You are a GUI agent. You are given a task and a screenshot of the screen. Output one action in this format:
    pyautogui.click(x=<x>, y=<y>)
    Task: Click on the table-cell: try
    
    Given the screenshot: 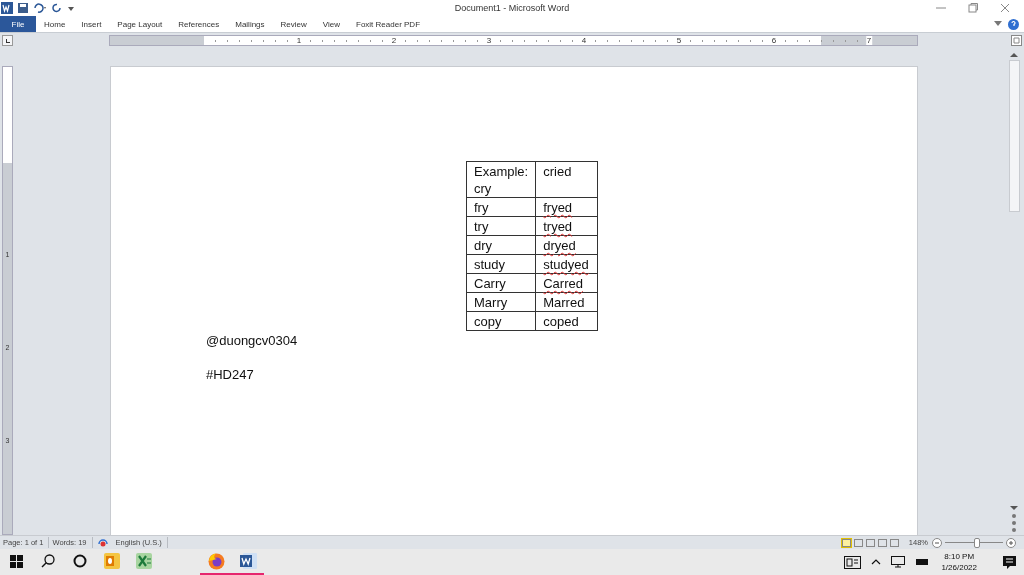 What is the action you would take?
    pyautogui.click(x=501, y=226)
    